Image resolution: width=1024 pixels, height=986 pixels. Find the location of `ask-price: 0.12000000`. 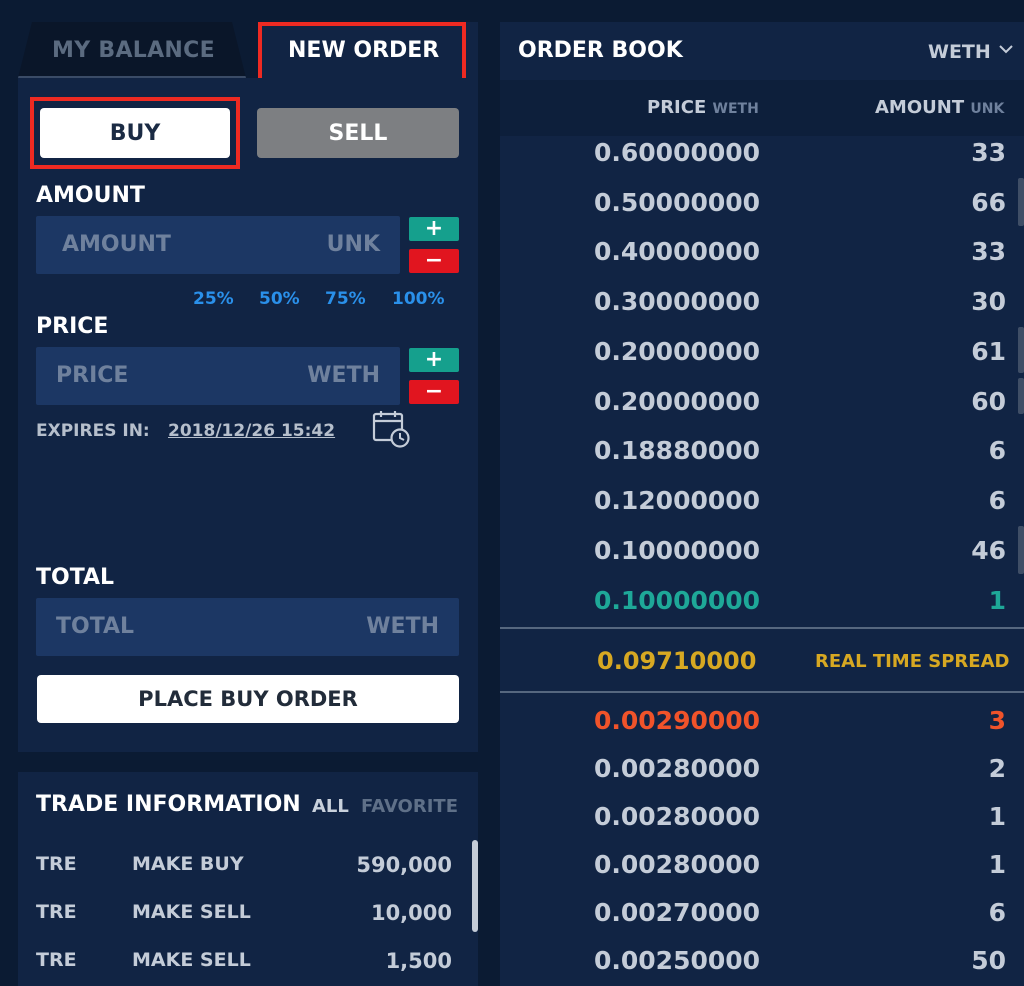

ask-price: 0.12000000 is located at coordinates (677, 500).